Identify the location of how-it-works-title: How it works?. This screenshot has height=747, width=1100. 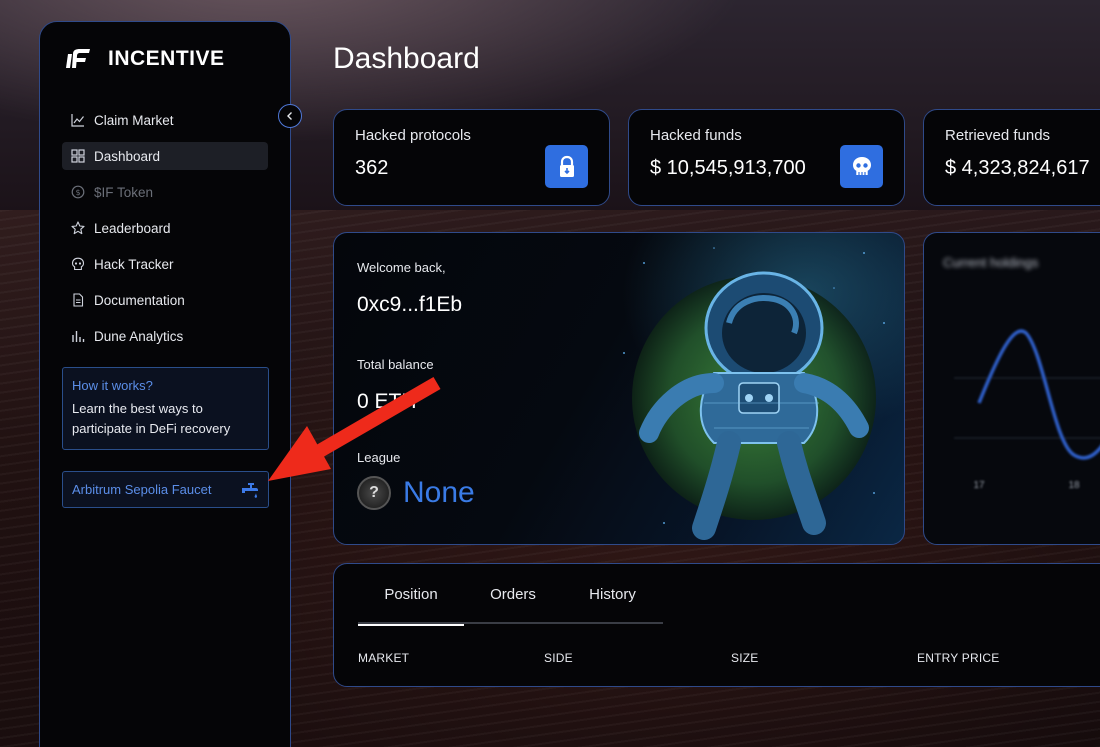
(112, 385).